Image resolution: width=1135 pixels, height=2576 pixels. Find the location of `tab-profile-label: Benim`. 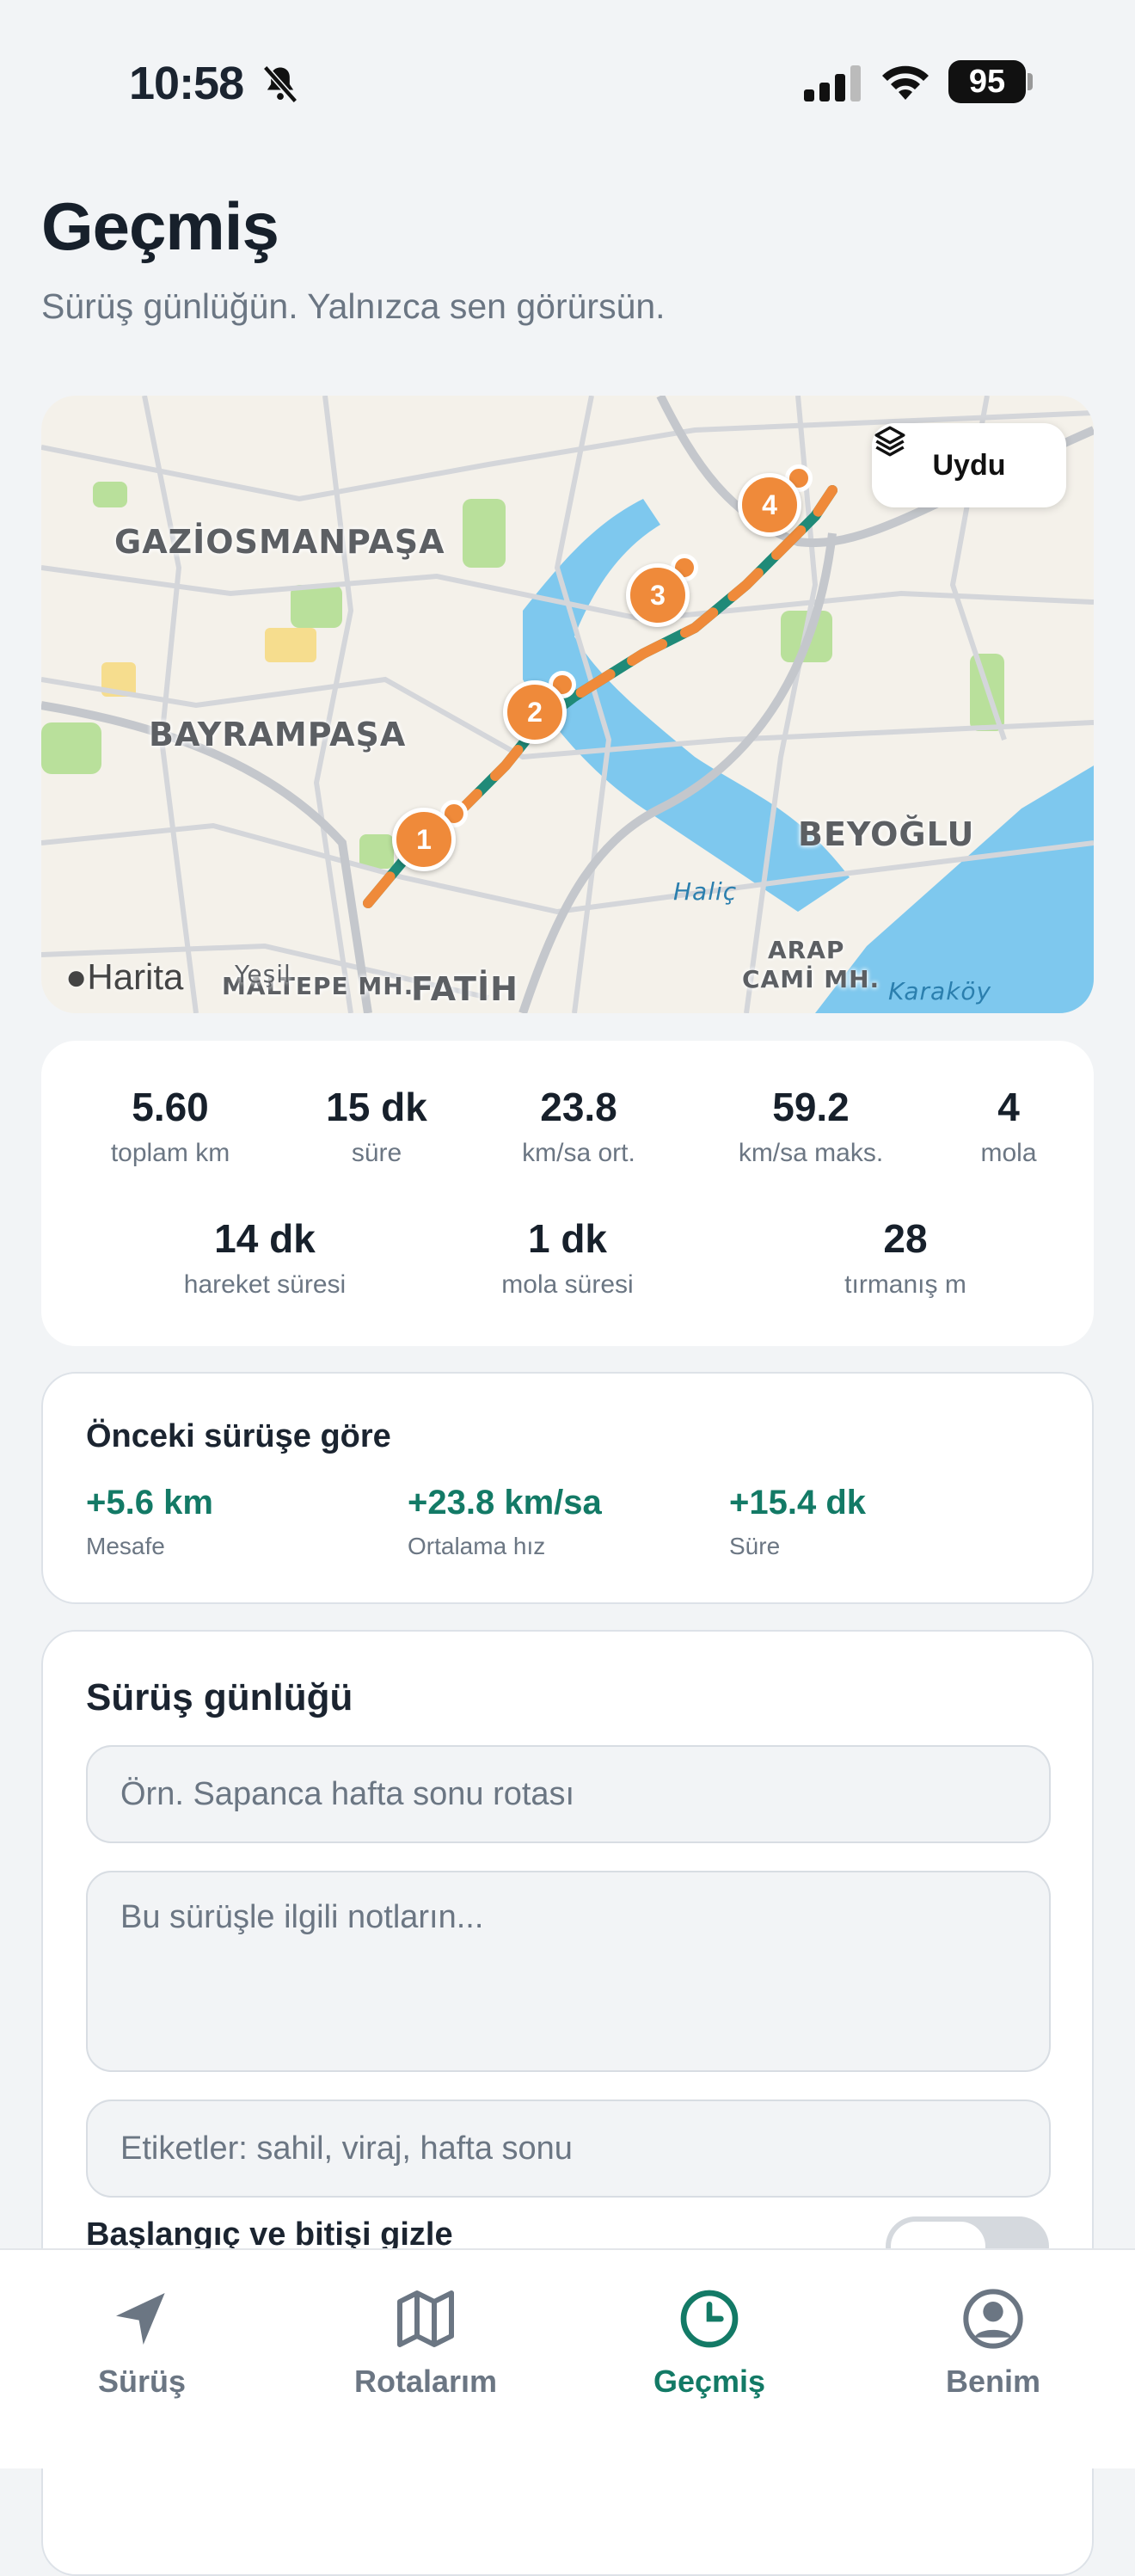

tab-profile-label: Benim is located at coordinates (993, 2381).